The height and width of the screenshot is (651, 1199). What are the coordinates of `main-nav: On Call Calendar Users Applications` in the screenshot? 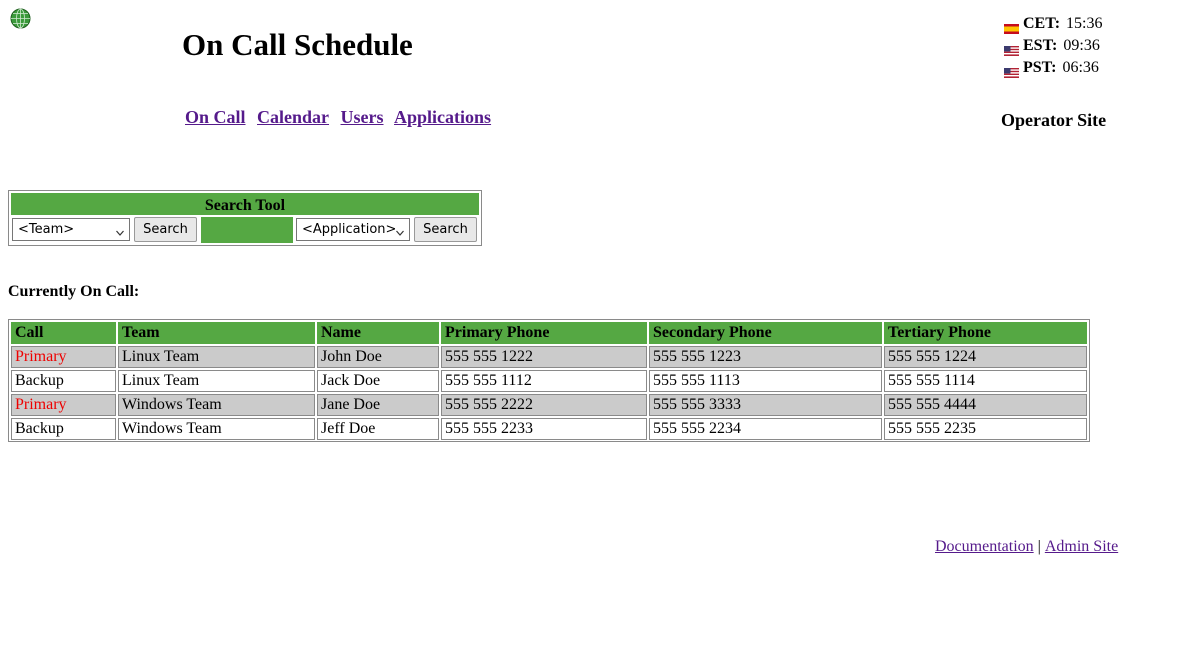 It's located at (341, 117).